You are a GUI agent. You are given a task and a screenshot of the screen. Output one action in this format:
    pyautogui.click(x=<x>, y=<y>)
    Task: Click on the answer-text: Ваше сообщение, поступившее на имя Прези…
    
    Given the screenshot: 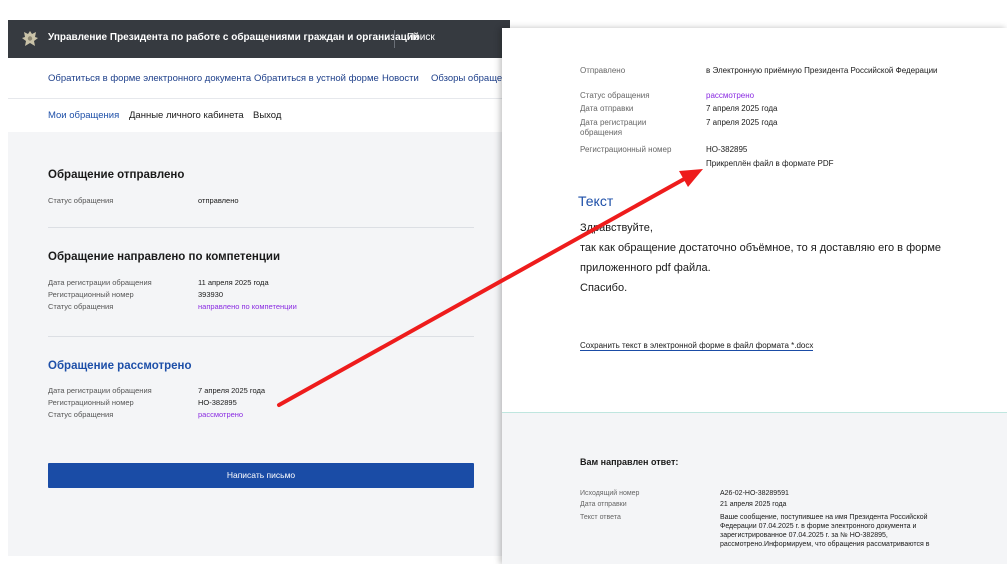 What is the action you would take?
    pyautogui.click(x=825, y=531)
    